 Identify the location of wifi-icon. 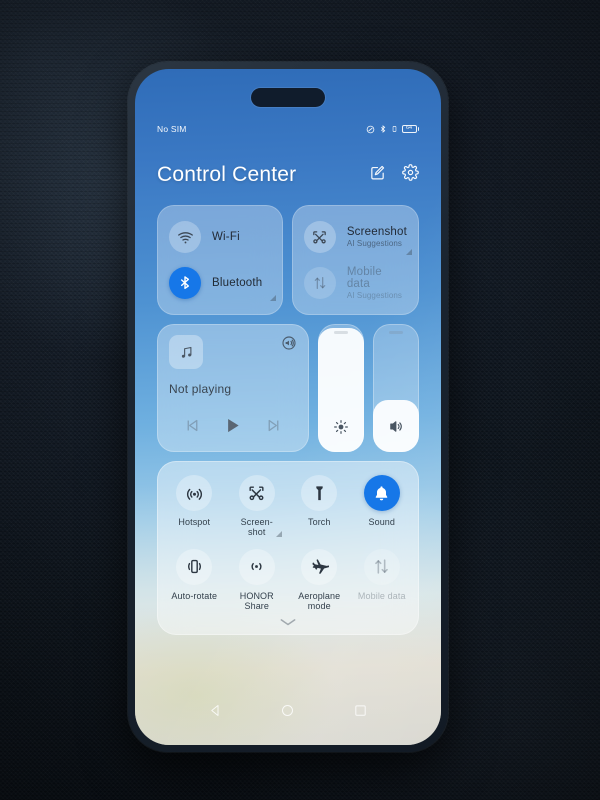
(185, 237).